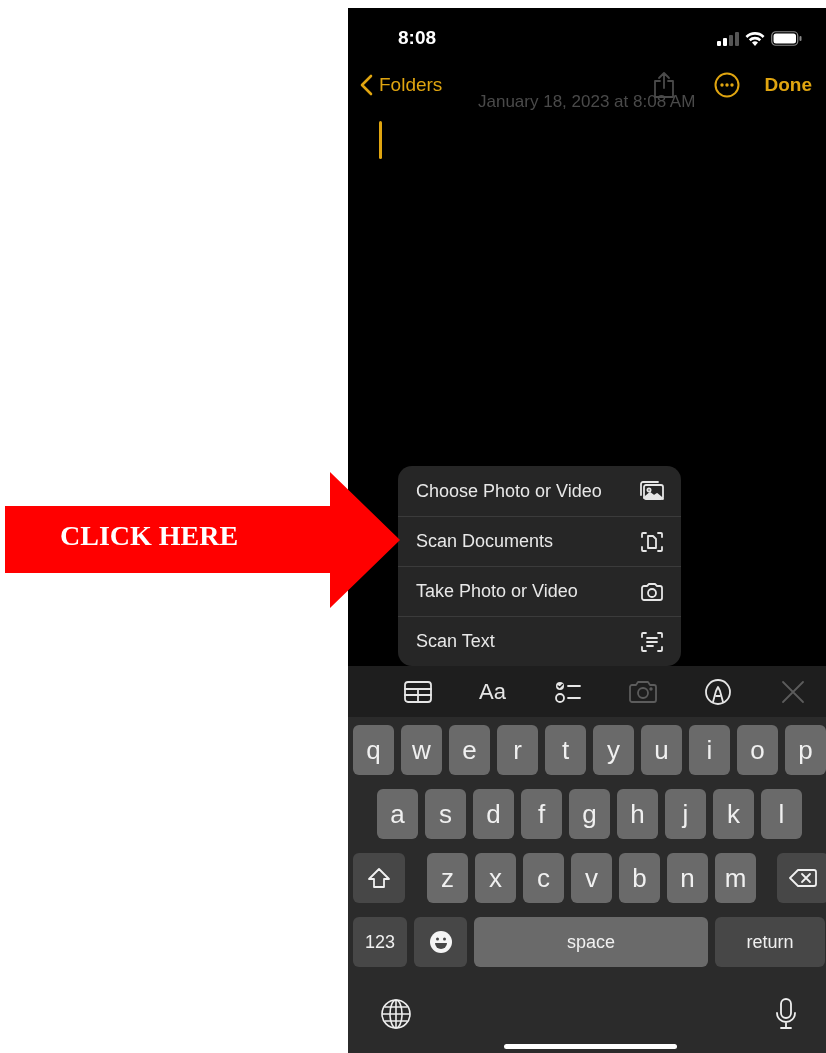 This screenshot has width=826, height=1053. What do you see at coordinates (788, 85) in the screenshot?
I see `done-button: Done` at bounding box center [788, 85].